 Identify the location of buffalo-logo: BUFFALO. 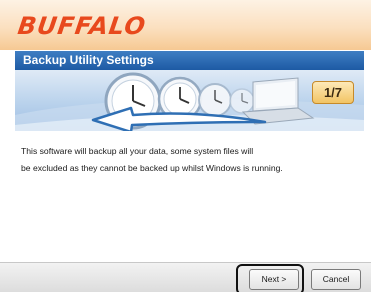
(82, 26).